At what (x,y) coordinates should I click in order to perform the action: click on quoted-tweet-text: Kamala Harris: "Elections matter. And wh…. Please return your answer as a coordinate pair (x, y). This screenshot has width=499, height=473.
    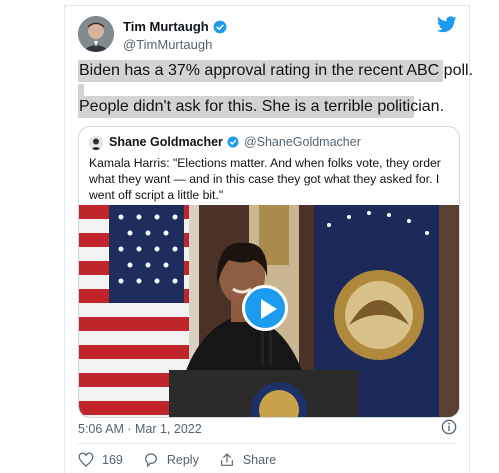
    Looking at the image, I should click on (265, 179).